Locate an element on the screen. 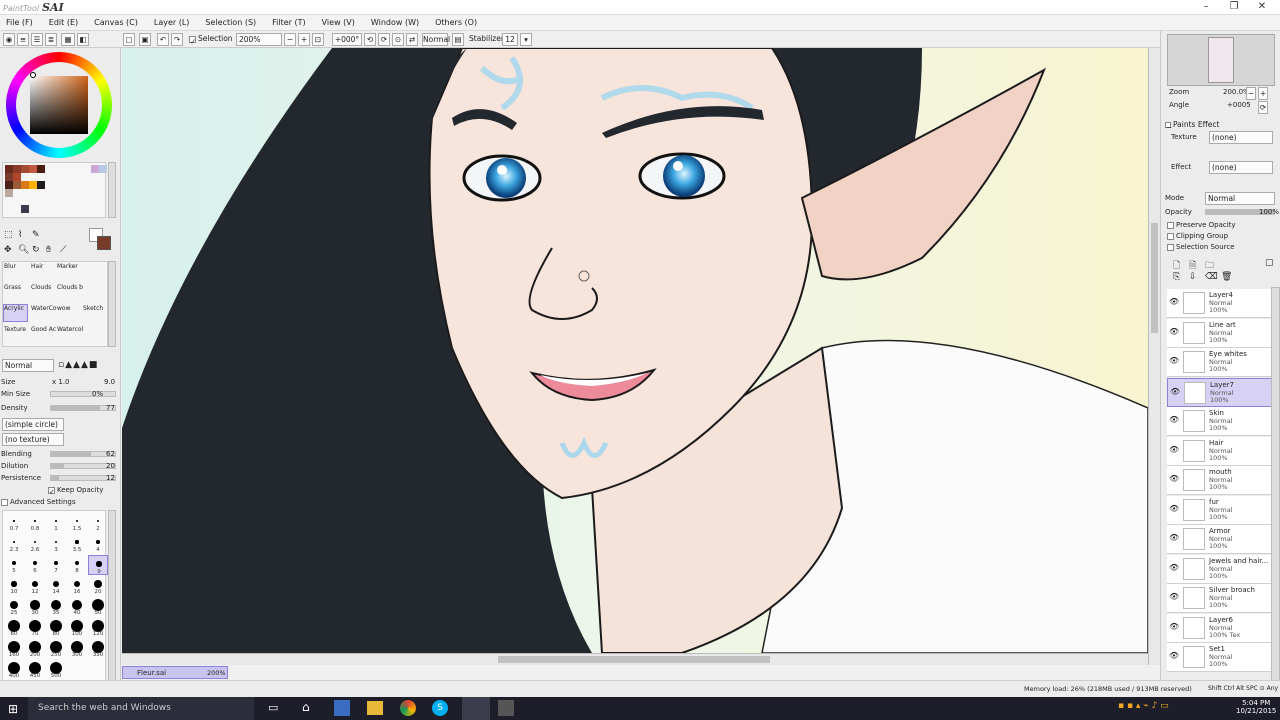  copy-layer-icon: ⎘ is located at coordinates (1176, 277).